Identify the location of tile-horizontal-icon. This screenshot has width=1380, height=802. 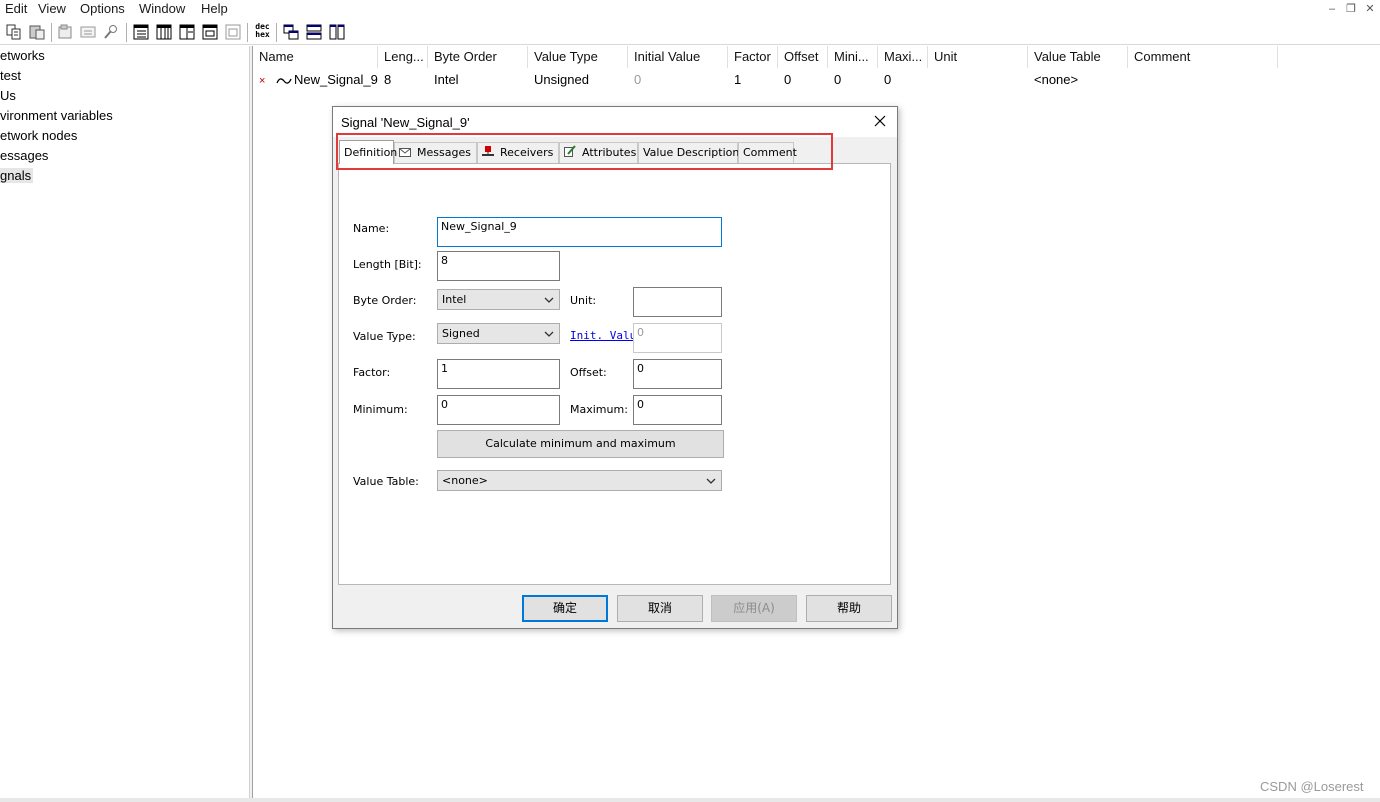
(314, 32).